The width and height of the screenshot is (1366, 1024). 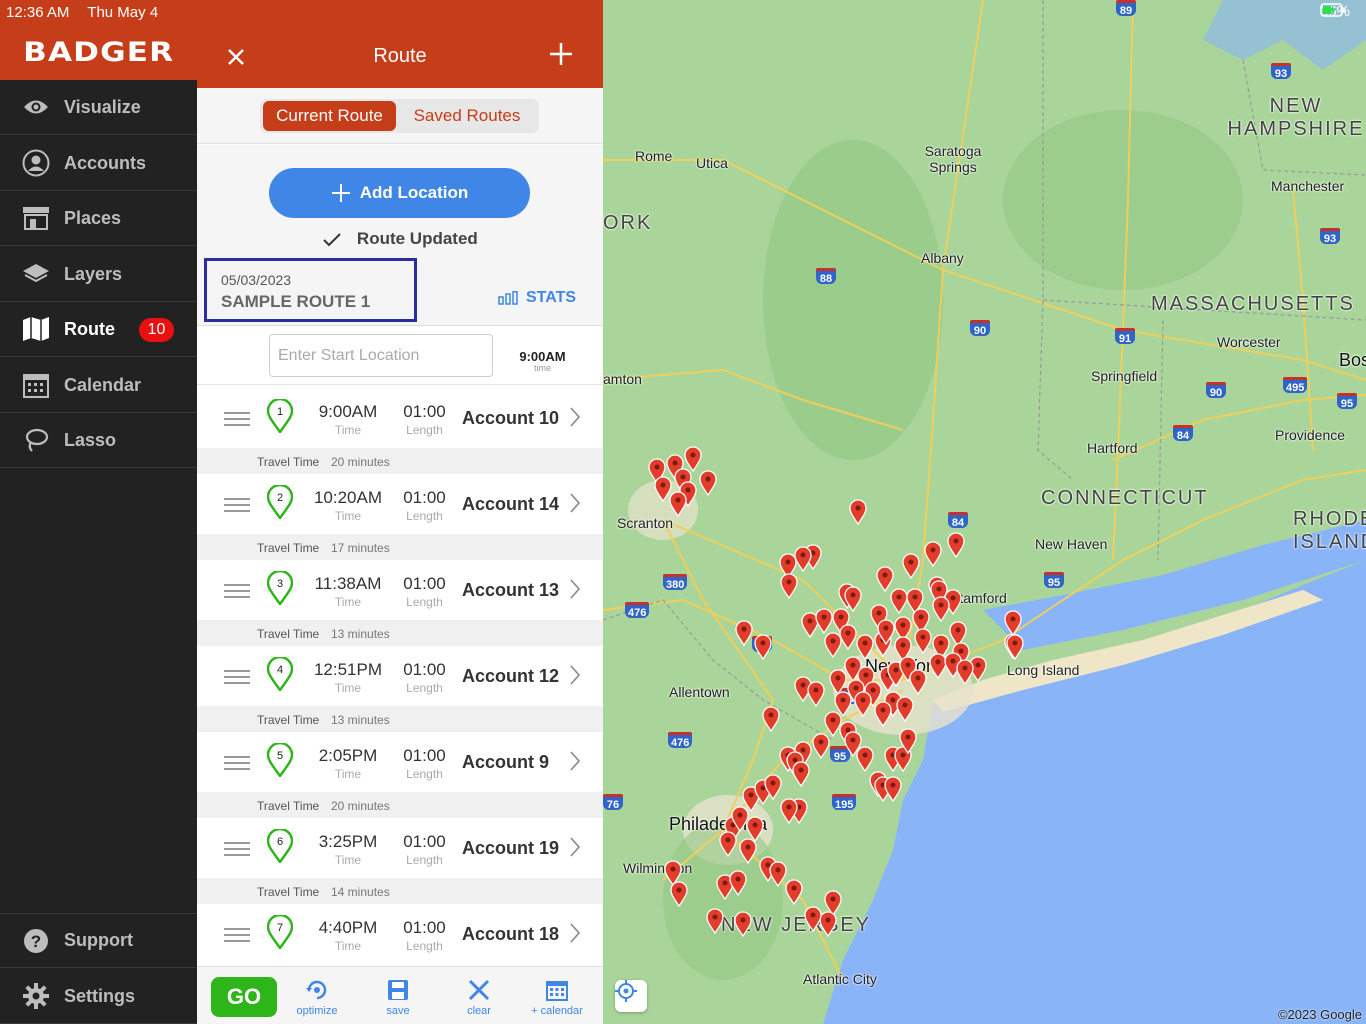 I want to click on stop-time: 3:25PM, so click(x=348, y=842).